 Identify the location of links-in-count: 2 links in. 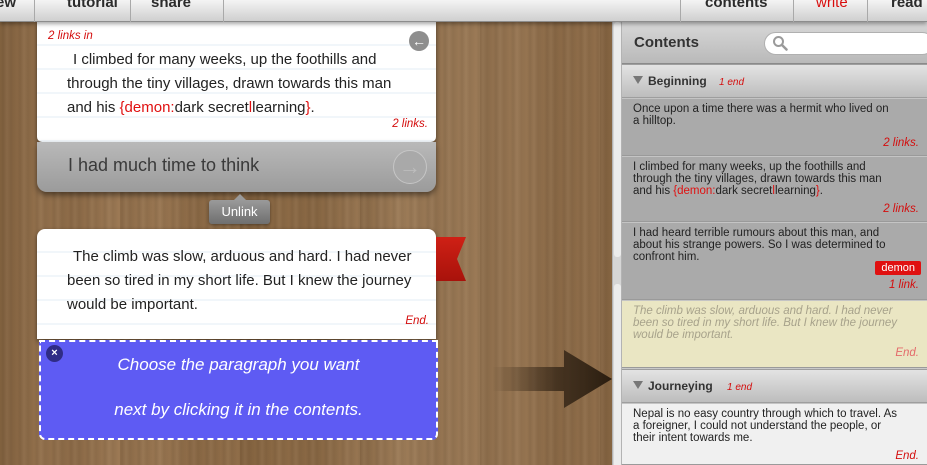
(70, 36).